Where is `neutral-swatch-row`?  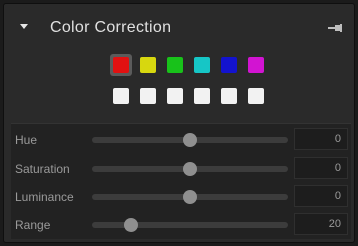 neutral-swatch-row is located at coordinates (188, 96).